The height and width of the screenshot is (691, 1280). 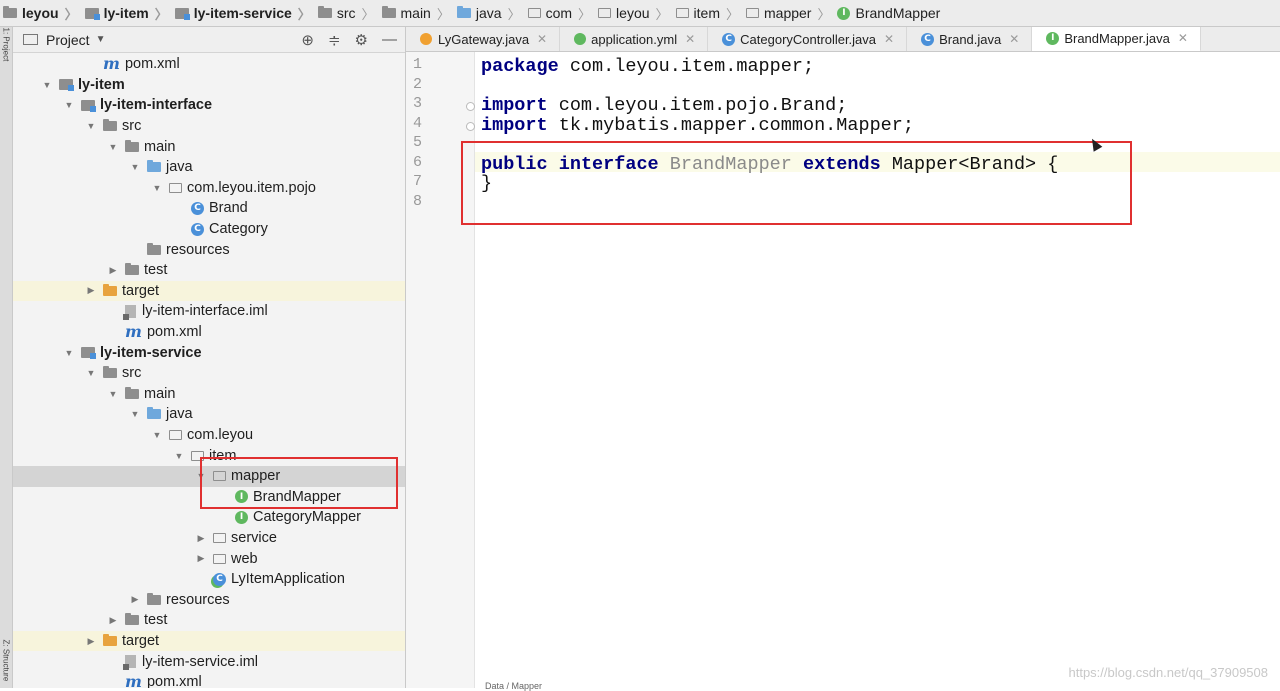 I want to click on tree-item-label: ly-item-service.iml, so click(x=200, y=661).